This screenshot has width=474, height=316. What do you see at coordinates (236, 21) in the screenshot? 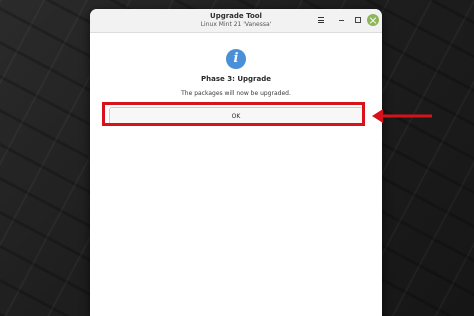
I see `titlebar: Upgrade Tool Linux Mint 21 'Vanessa'` at bounding box center [236, 21].